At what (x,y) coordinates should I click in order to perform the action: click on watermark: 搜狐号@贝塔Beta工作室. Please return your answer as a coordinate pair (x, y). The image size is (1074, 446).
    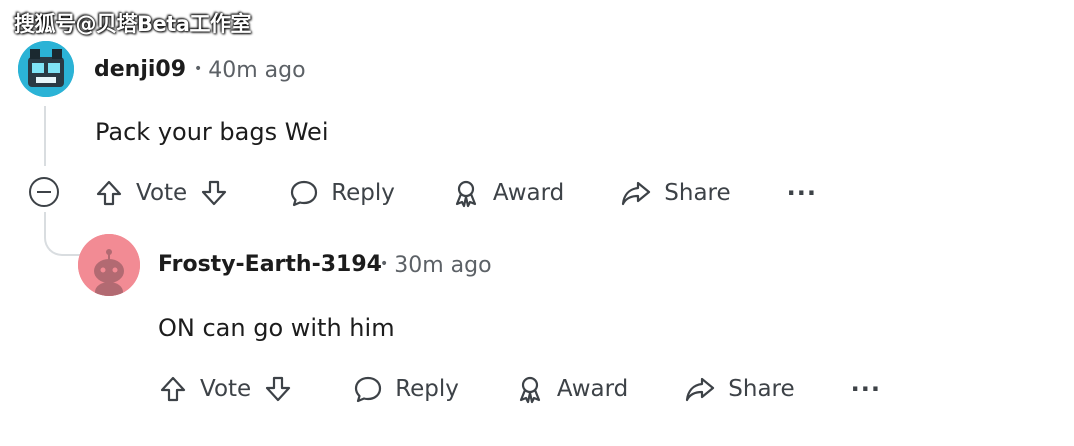
    Looking at the image, I should click on (132, 24).